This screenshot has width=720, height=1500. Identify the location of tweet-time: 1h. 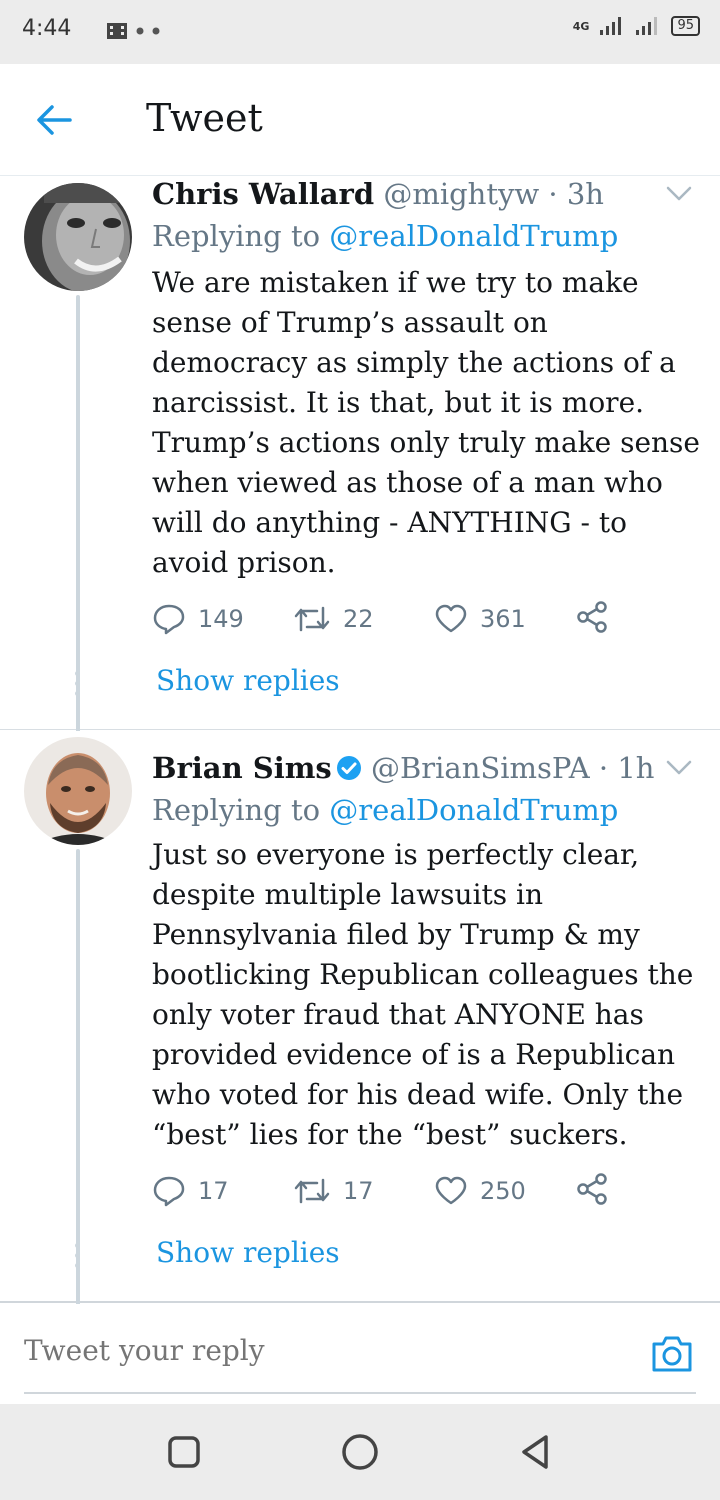
(636, 768).